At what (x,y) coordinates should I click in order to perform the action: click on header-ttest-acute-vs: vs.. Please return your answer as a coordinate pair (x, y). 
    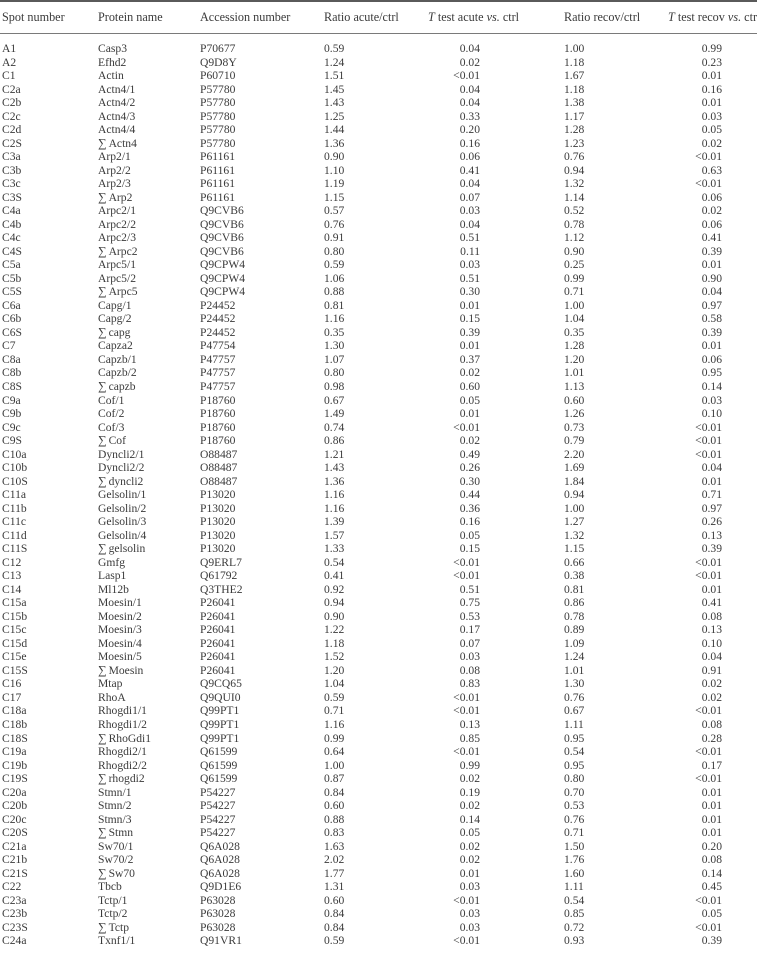
    Looking at the image, I should click on (493, 17).